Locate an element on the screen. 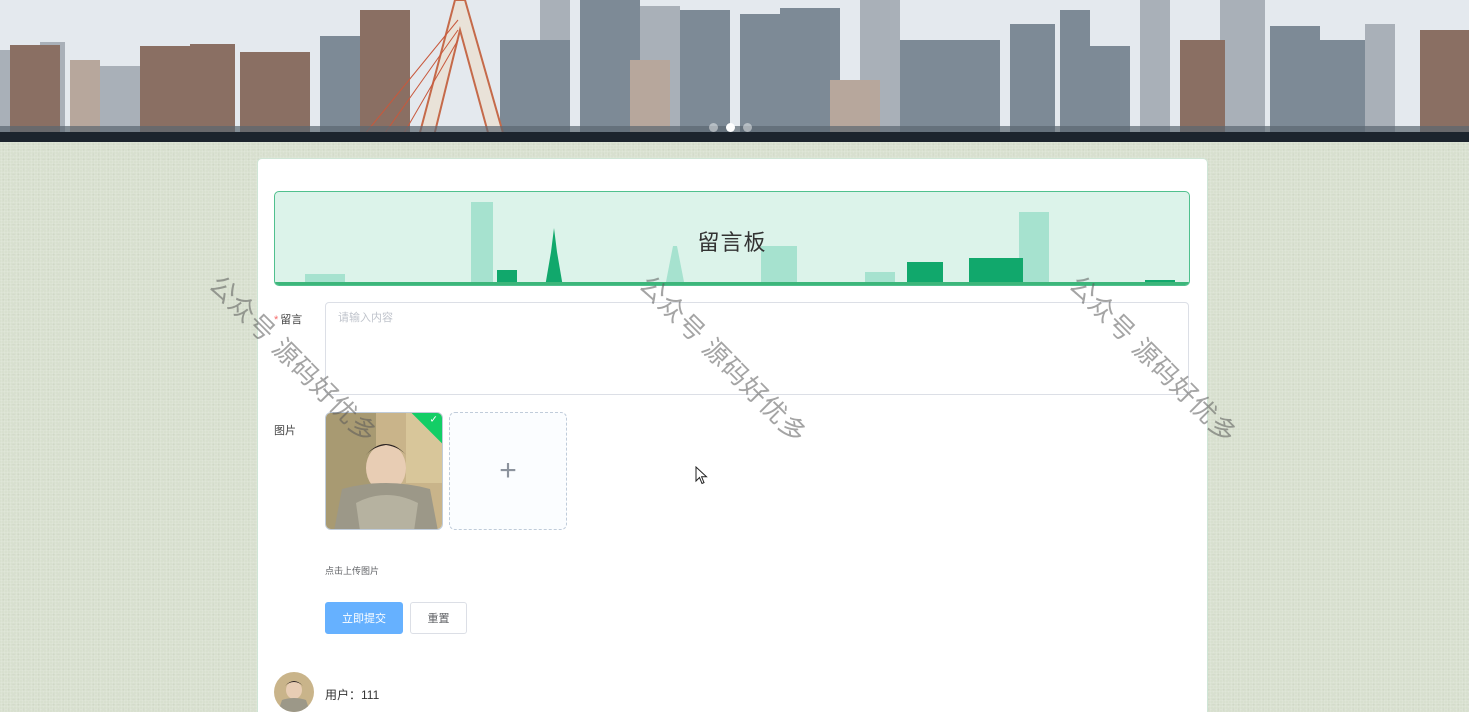 This screenshot has width=1469, height=712. message-label: * 留言 is located at coordinates (288, 319).